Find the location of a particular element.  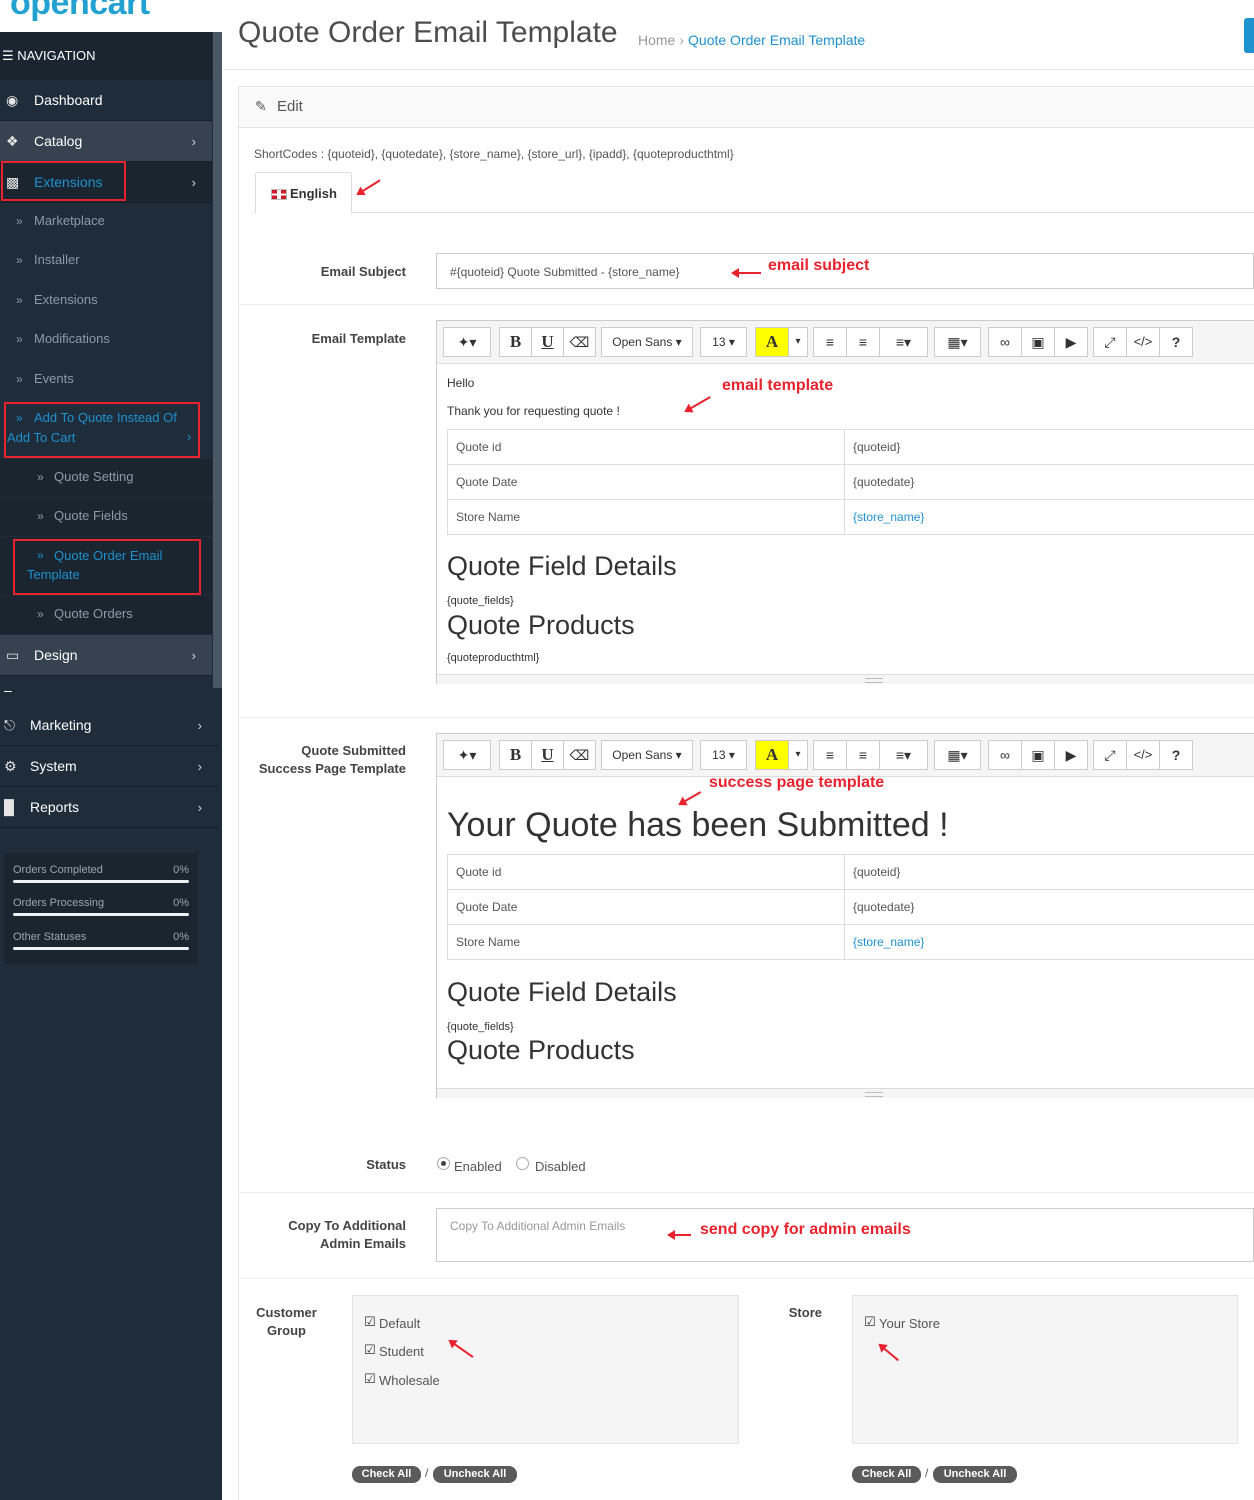

navigation-header: ☰ NAVIGATION is located at coordinates (106, 56).